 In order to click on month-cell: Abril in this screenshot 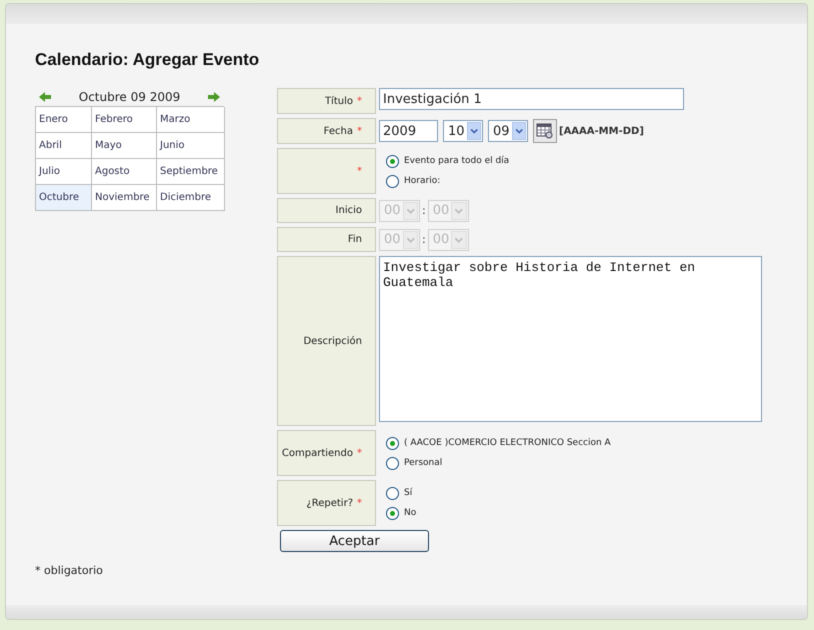, I will do `click(64, 146)`.